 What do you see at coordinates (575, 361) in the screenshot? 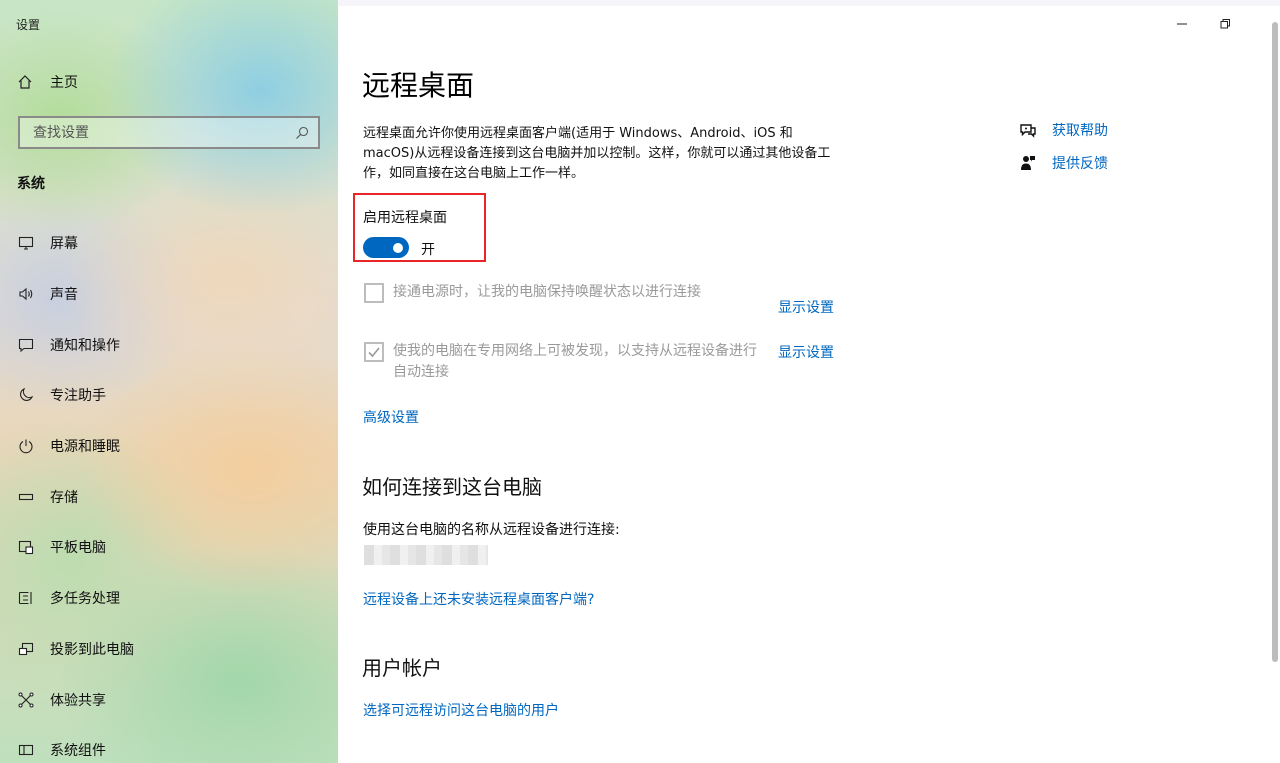
I see `discoverable-label: 使我的电脑在专用网络上可被发现，以支持从远程设备进行自动连接` at bounding box center [575, 361].